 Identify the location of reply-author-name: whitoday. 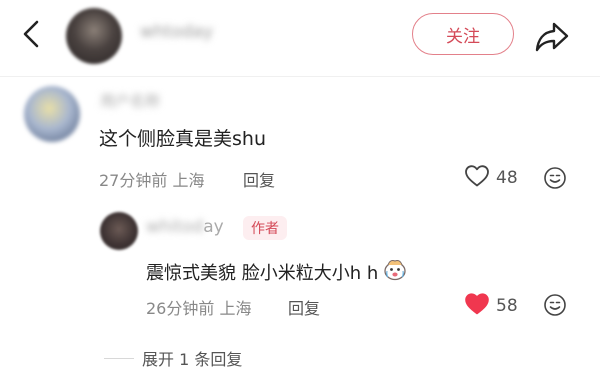
(185, 227).